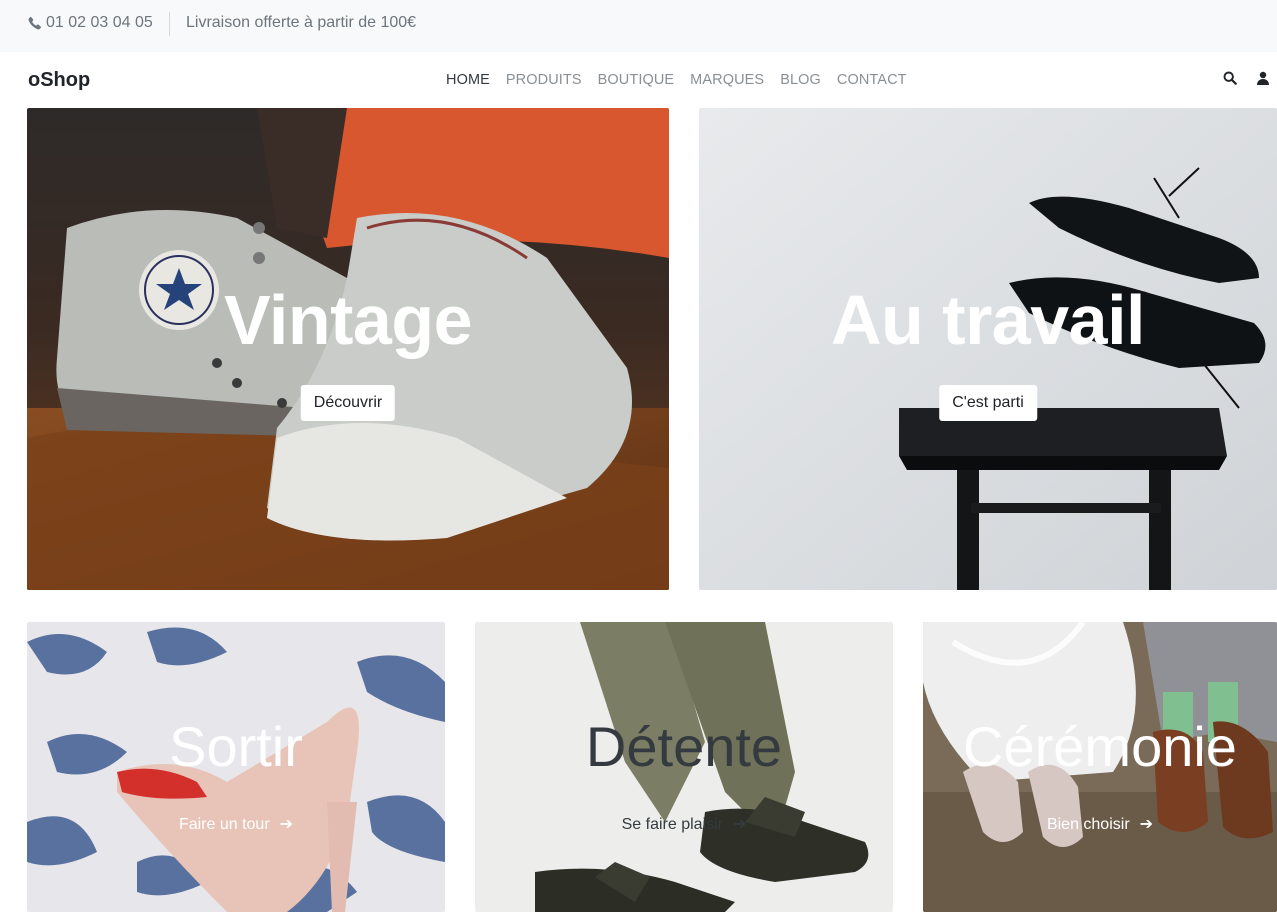  I want to click on nav-item-contact: CONTACT, so click(872, 80).